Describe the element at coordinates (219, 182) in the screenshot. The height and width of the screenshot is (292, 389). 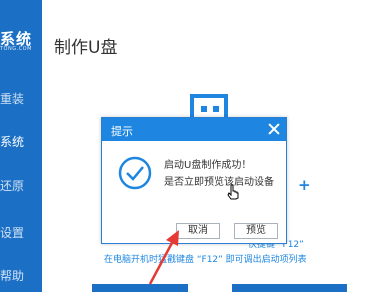
I see `dialog-message-line2: 是否立即预览该启动设备` at that location.